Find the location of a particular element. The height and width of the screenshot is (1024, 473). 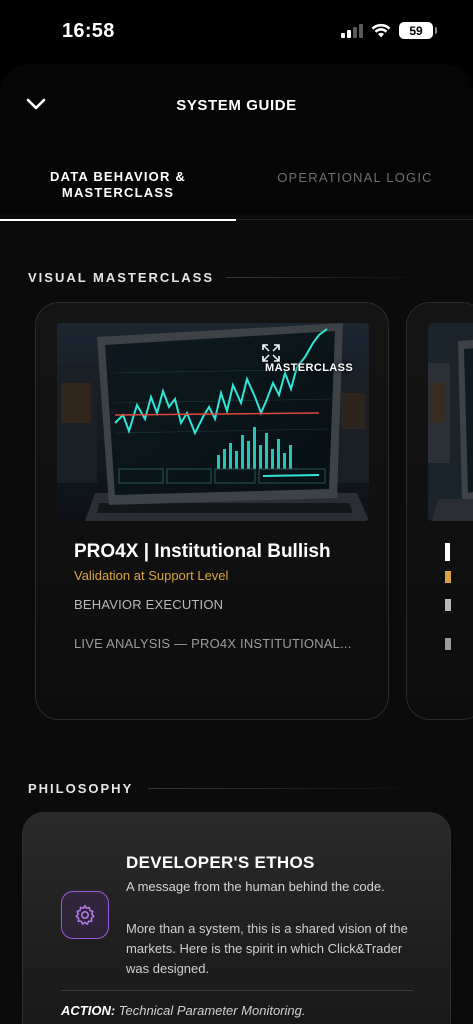

section-label-masterclass: VISUAL MASTERCLASS is located at coordinates (121, 277).